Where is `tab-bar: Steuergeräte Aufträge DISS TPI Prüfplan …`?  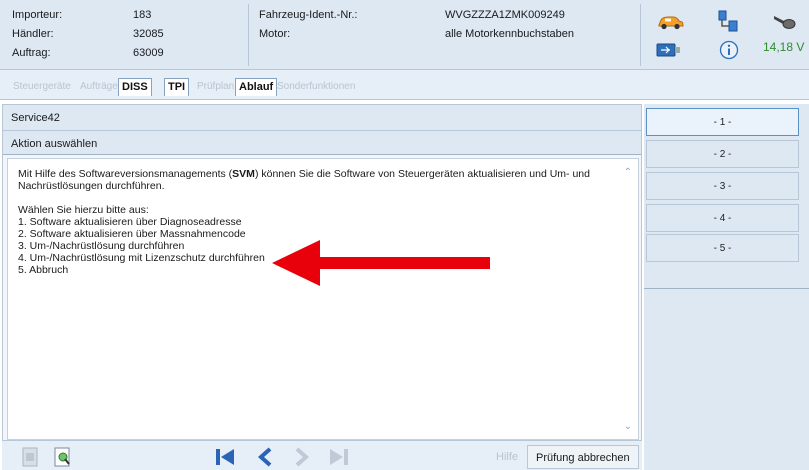 tab-bar: Steuergeräte Aufträge DISS TPI Prüfplan … is located at coordinates (404, 85).